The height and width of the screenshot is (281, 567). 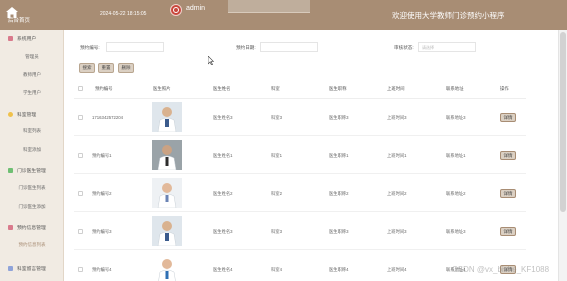 I want to click on review-status-placeholder: 请选择, so click(x=428, y=47).